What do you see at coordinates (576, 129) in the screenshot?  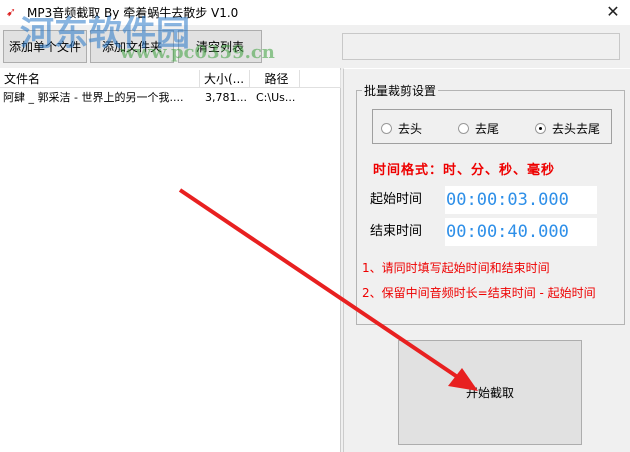 I see `radio-label: 去头去尾` at bounding box center [576, 129].